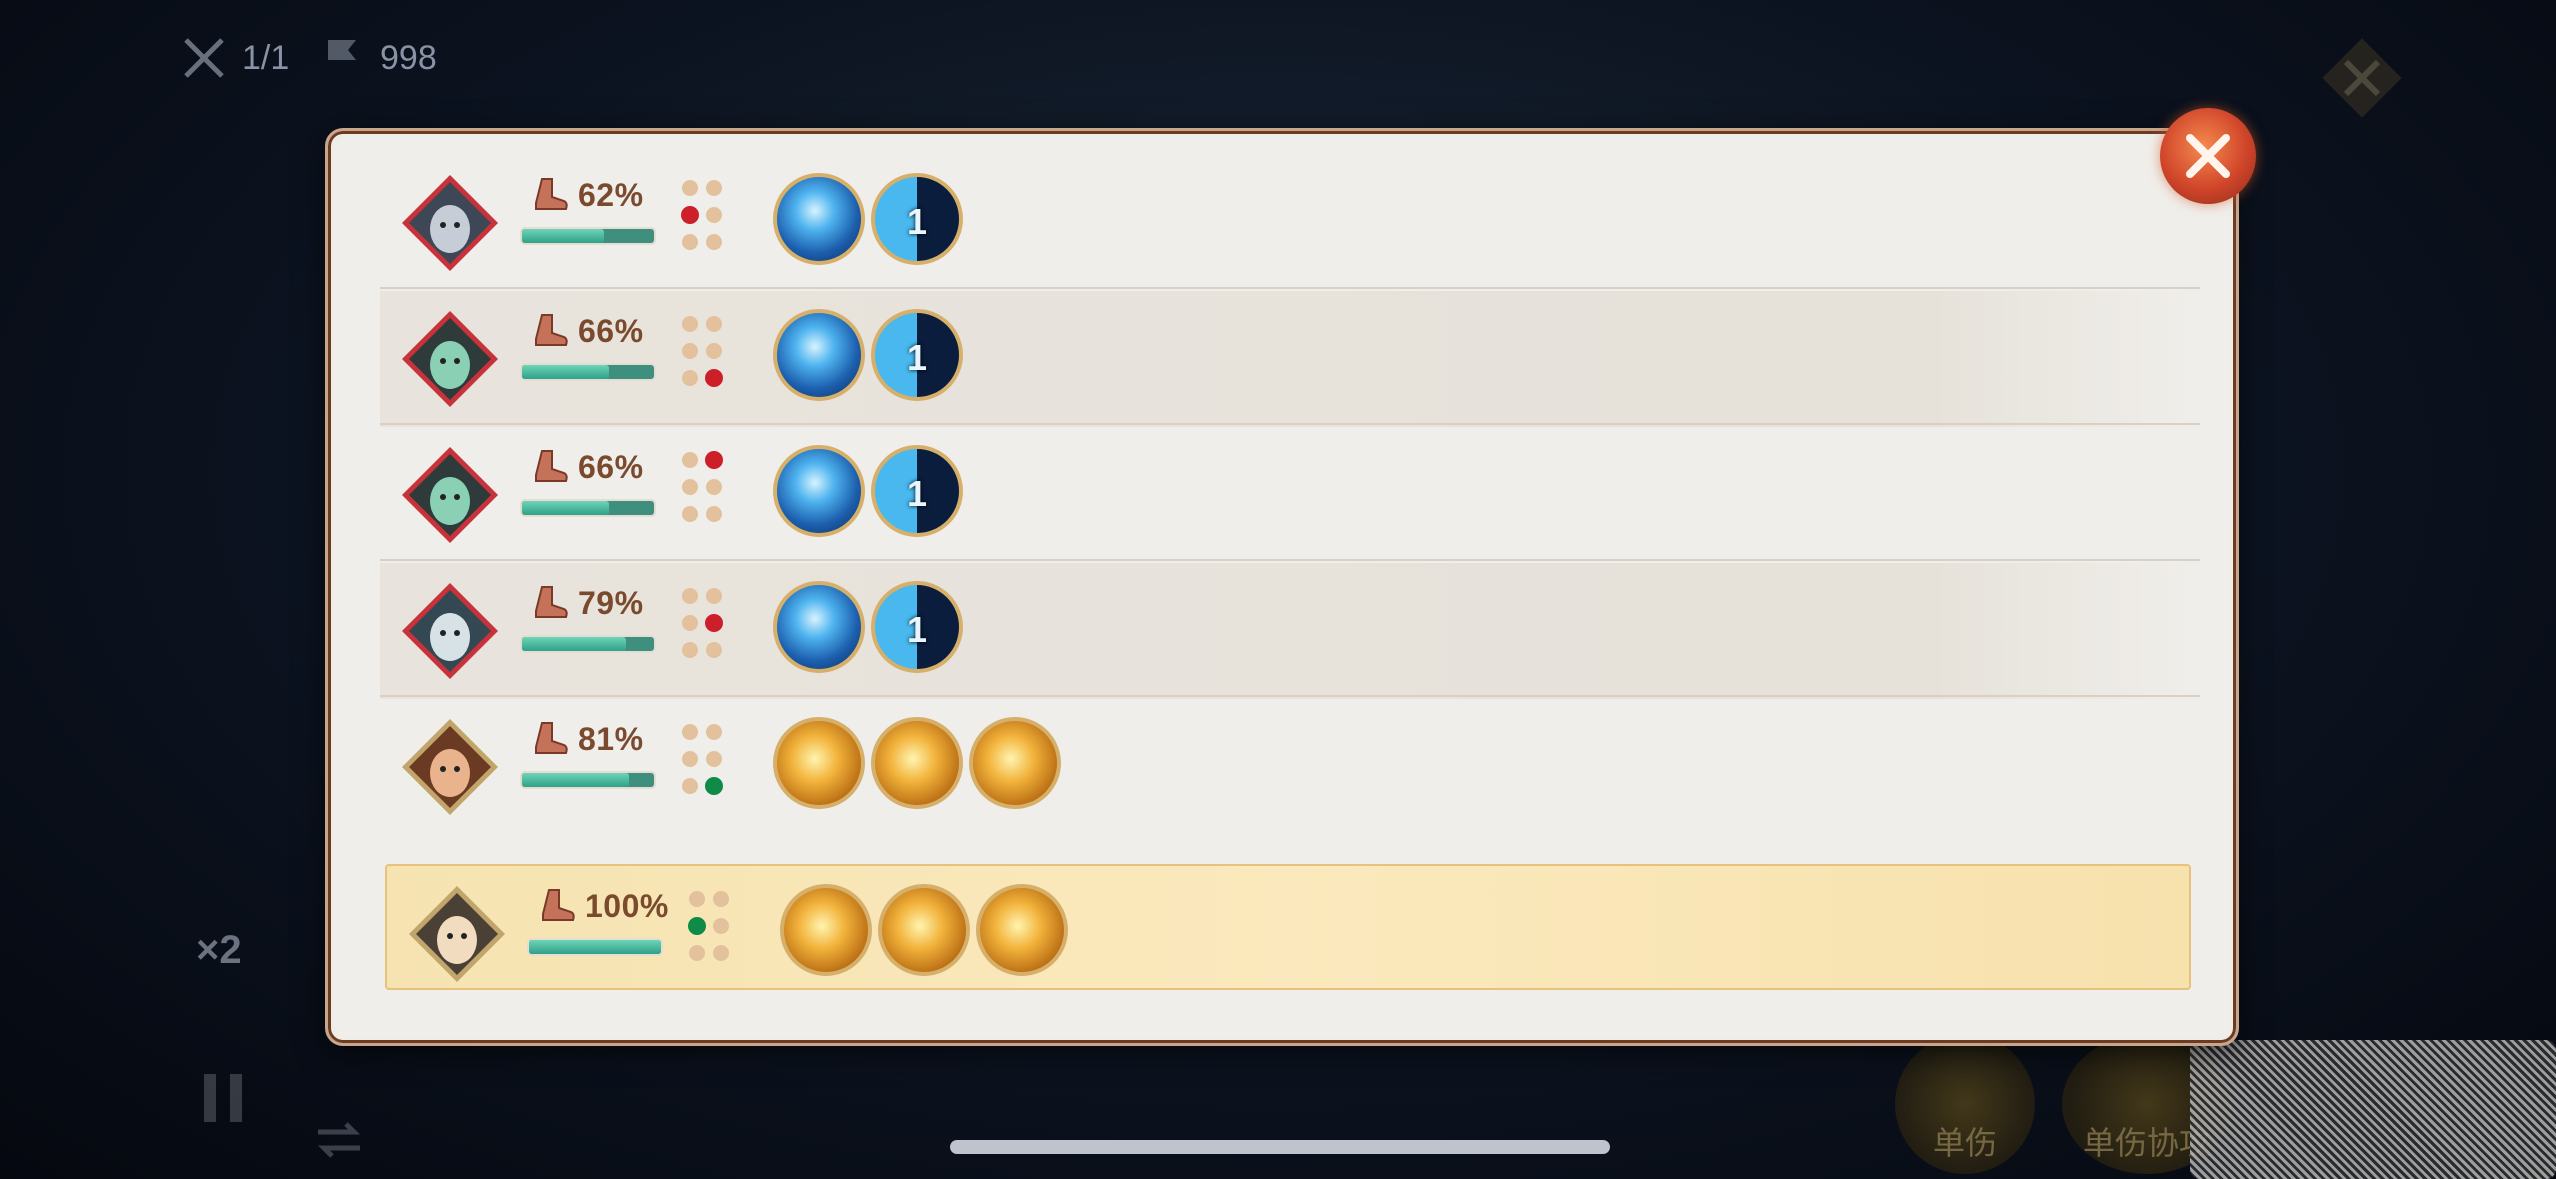 The image size is (2556, 1179). What do you see at coordinates (1290, 223) in the screenshot?
I see `unit-row: 62% 1` at bounding box center [1290, 223].